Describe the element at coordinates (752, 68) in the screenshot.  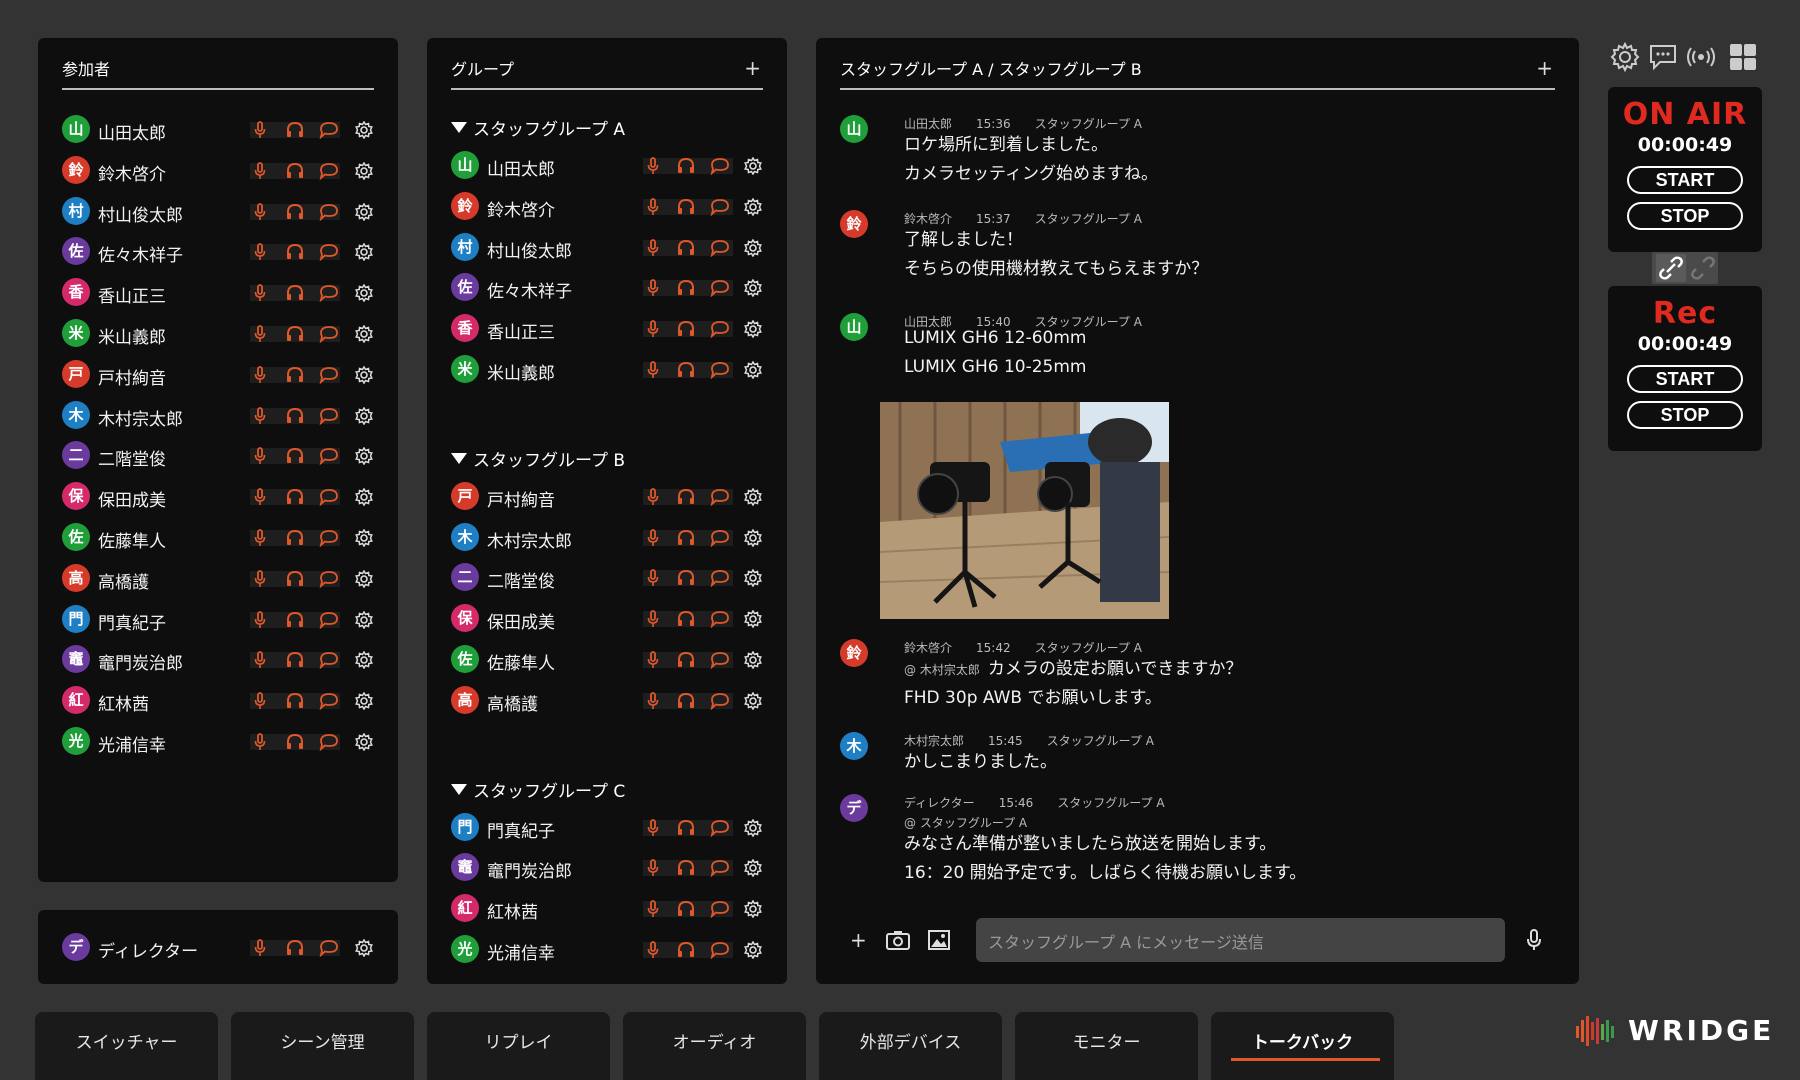
I see `add-group-button: +` at that location.